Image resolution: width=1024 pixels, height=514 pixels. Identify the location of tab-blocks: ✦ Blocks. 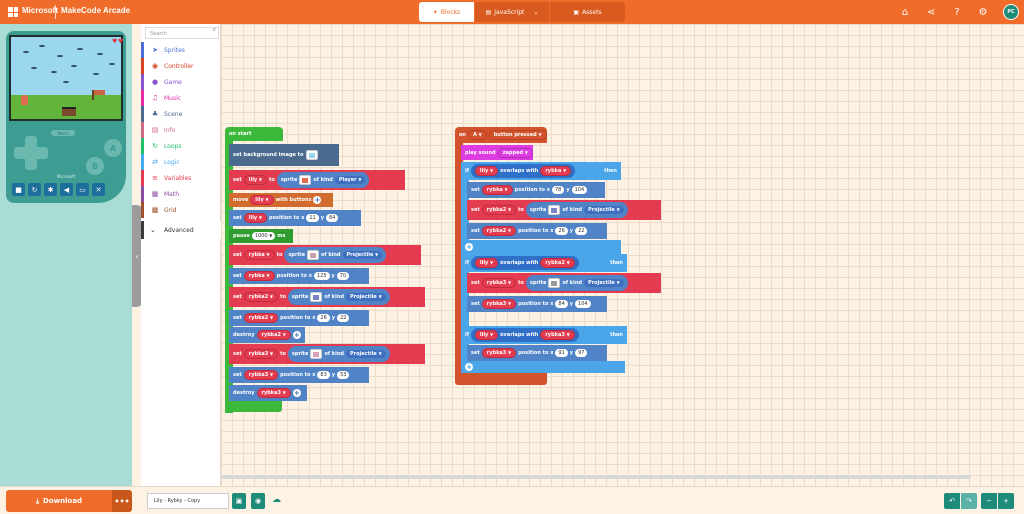
(446, 12).